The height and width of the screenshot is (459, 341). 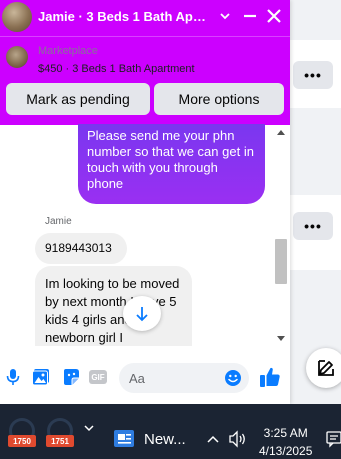 I want to click on listing-title: $450 · 3 Beds 1 Bath Apartment, so click(x=116, y=69).